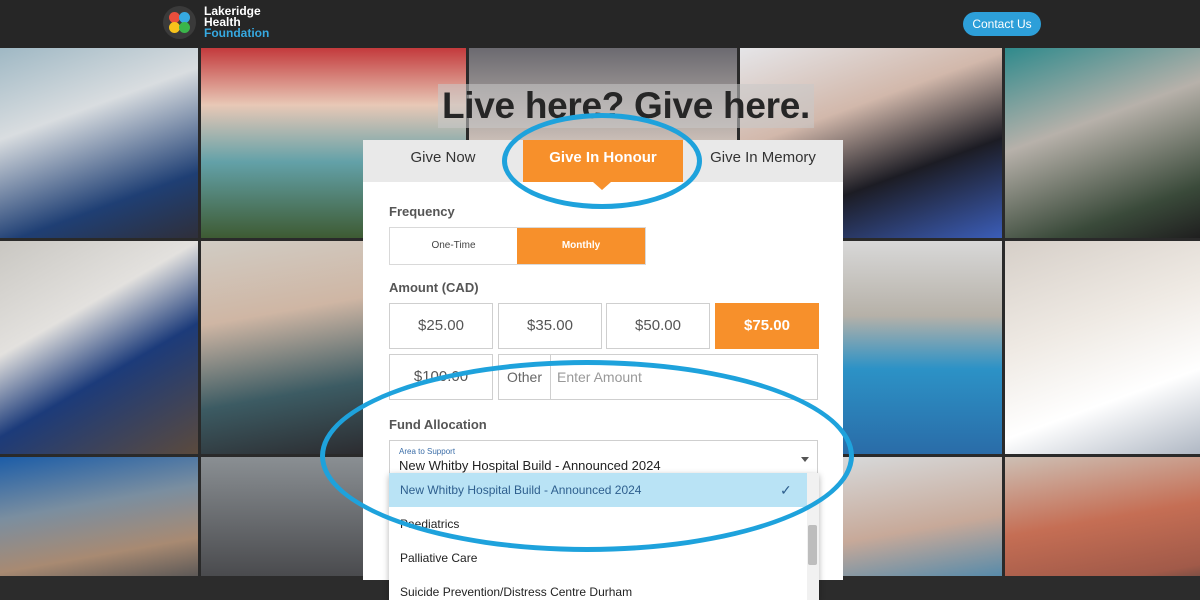 The image size is (1200, 600). I want to click on donation-type-tabs: Give Now Give In Honour Give In Memory, so click(603, 161).